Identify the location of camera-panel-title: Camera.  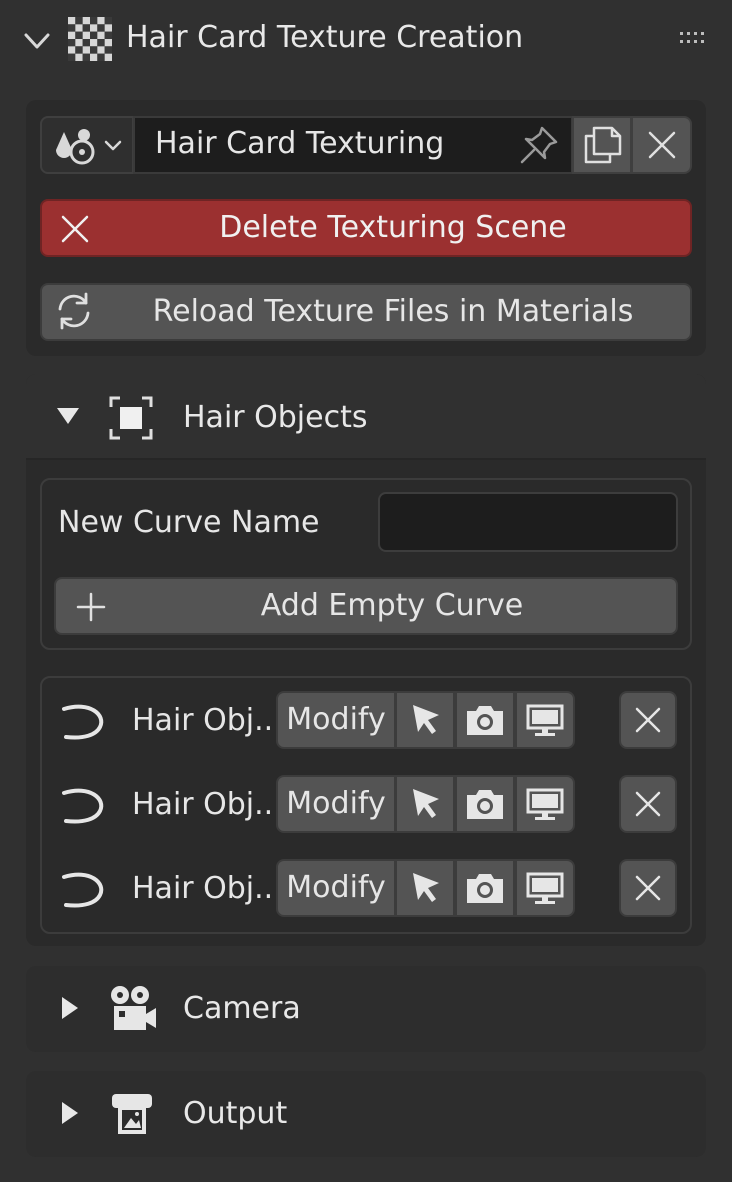
(242, 1008).